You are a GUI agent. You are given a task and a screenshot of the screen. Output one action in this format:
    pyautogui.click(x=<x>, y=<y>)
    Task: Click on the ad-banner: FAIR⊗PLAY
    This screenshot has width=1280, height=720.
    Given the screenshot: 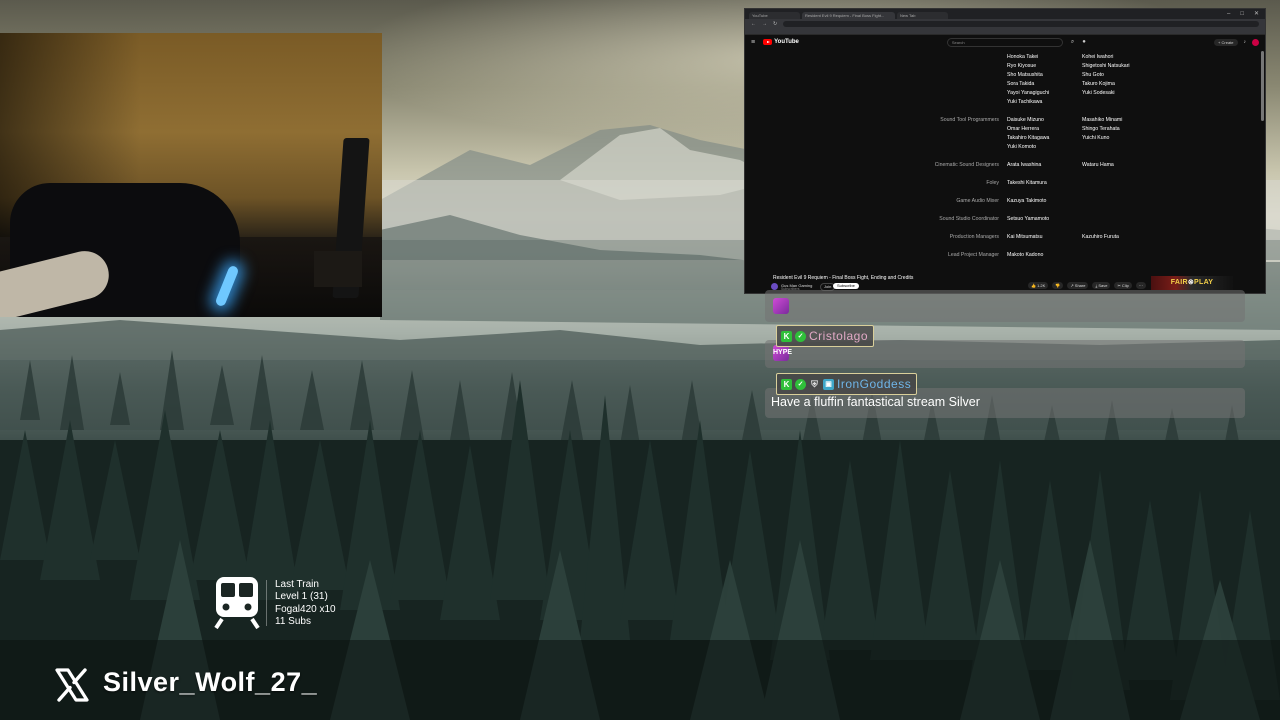 What is the action you would take?
    pyautogui.click(x=1192, y=283)
    